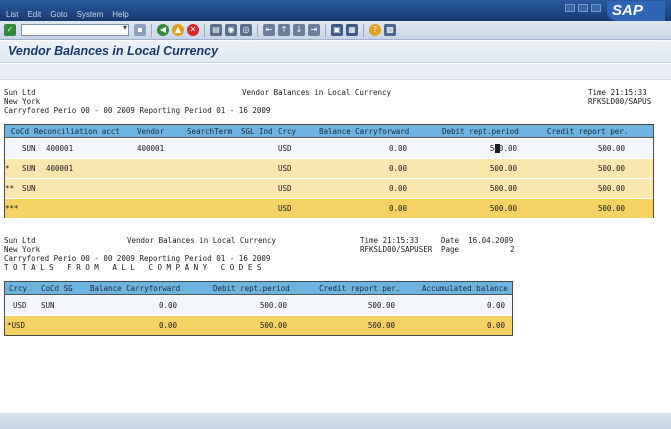  I want to click on column-header-cocd: CoCd, so click(20, 131).